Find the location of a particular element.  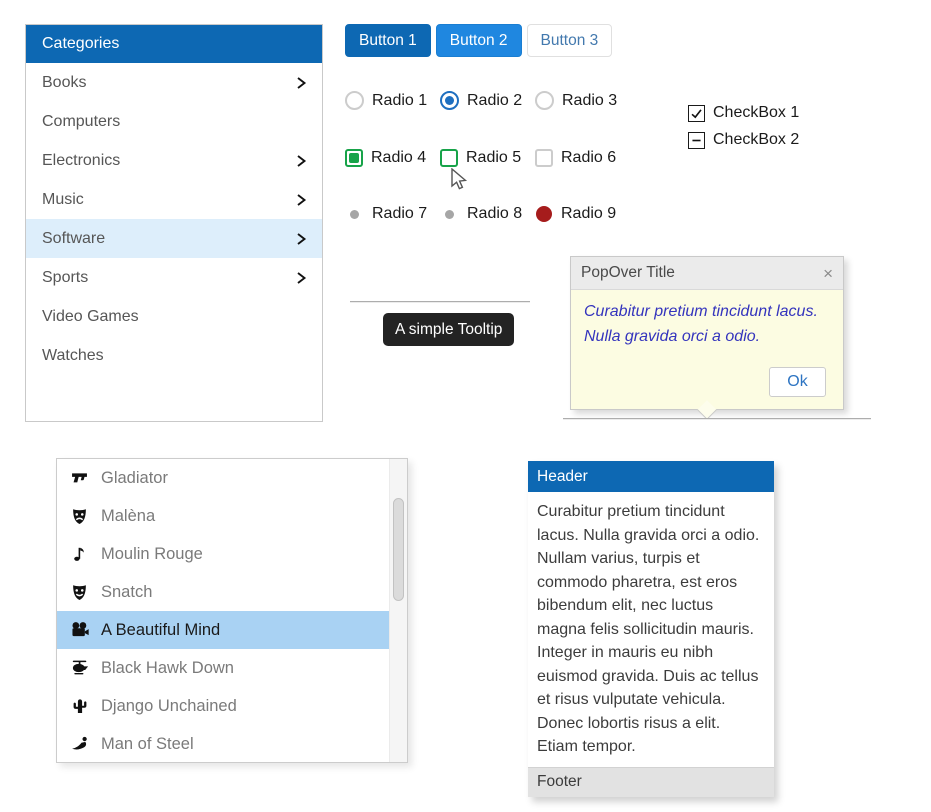

scrollbar-thumb is located at coordinates (398, 549).